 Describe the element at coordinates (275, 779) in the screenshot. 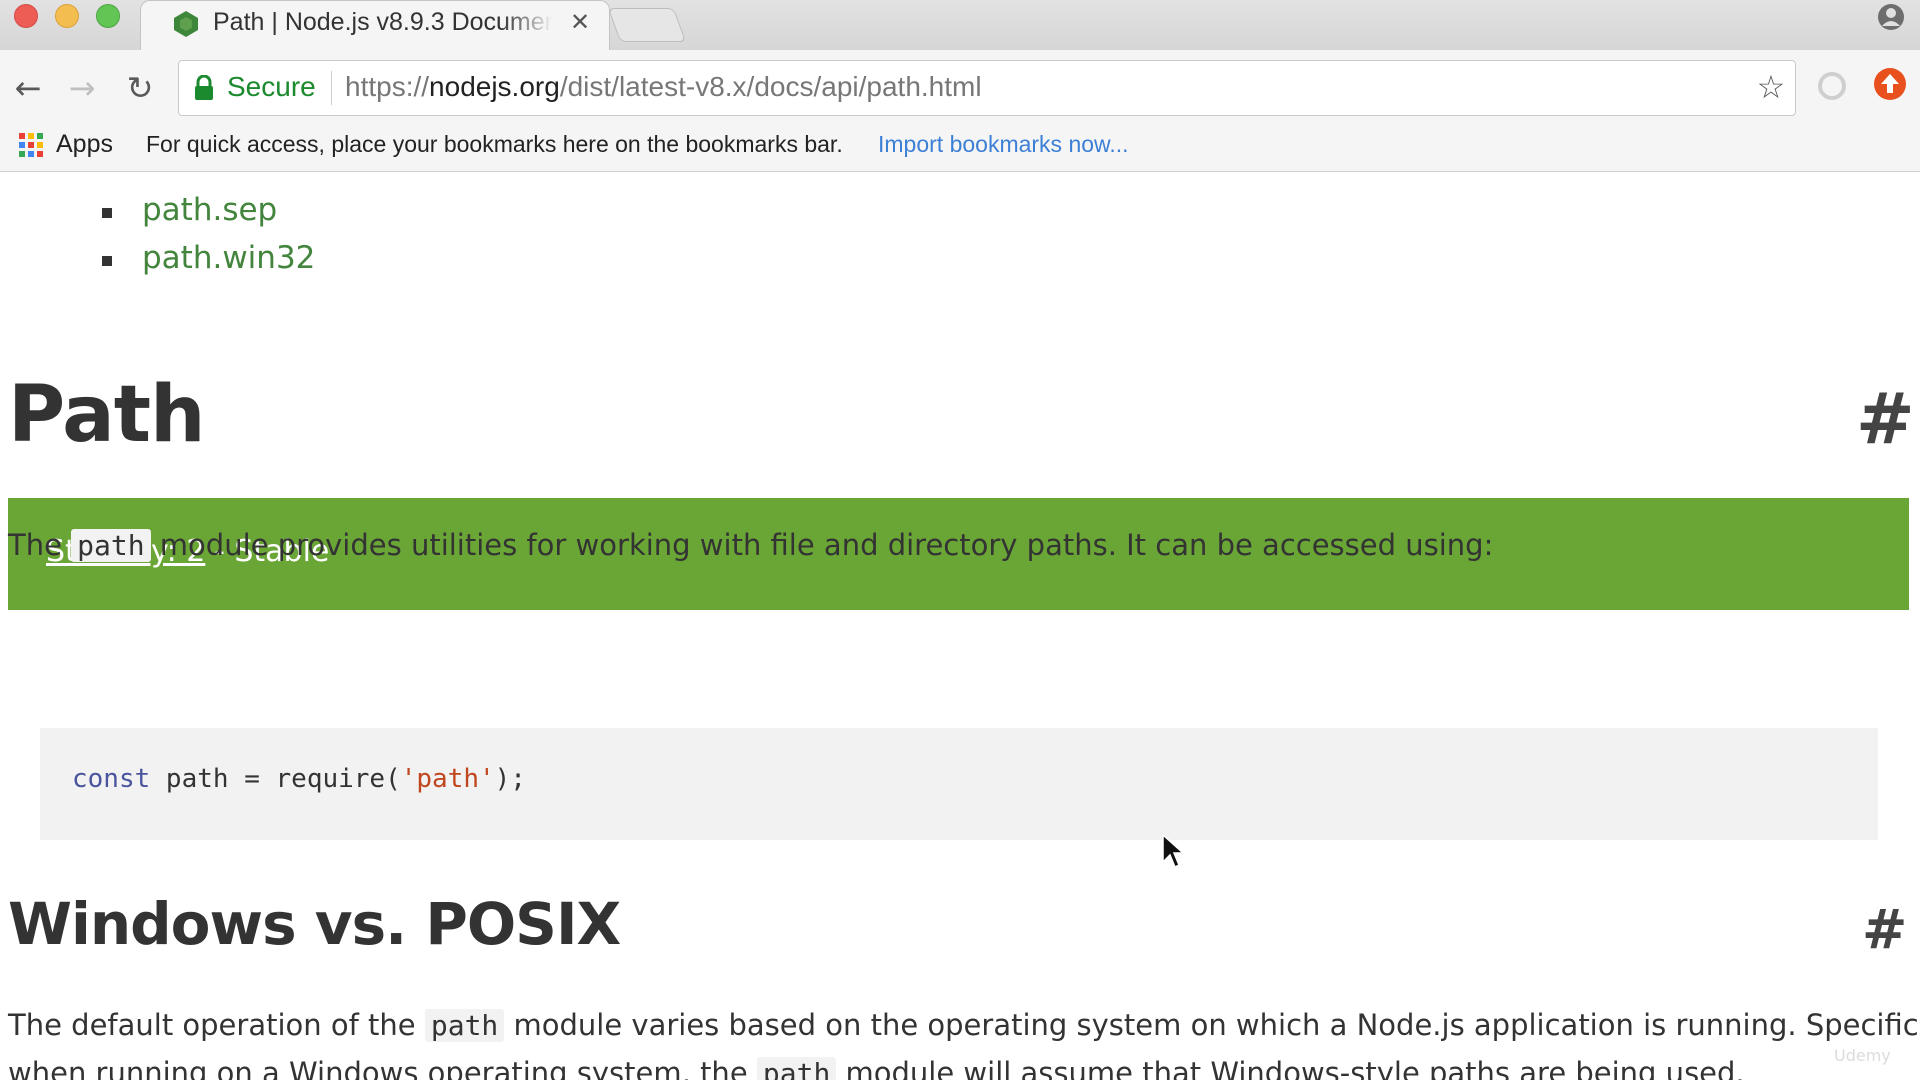

I see `code-text: path = require(` at that location.